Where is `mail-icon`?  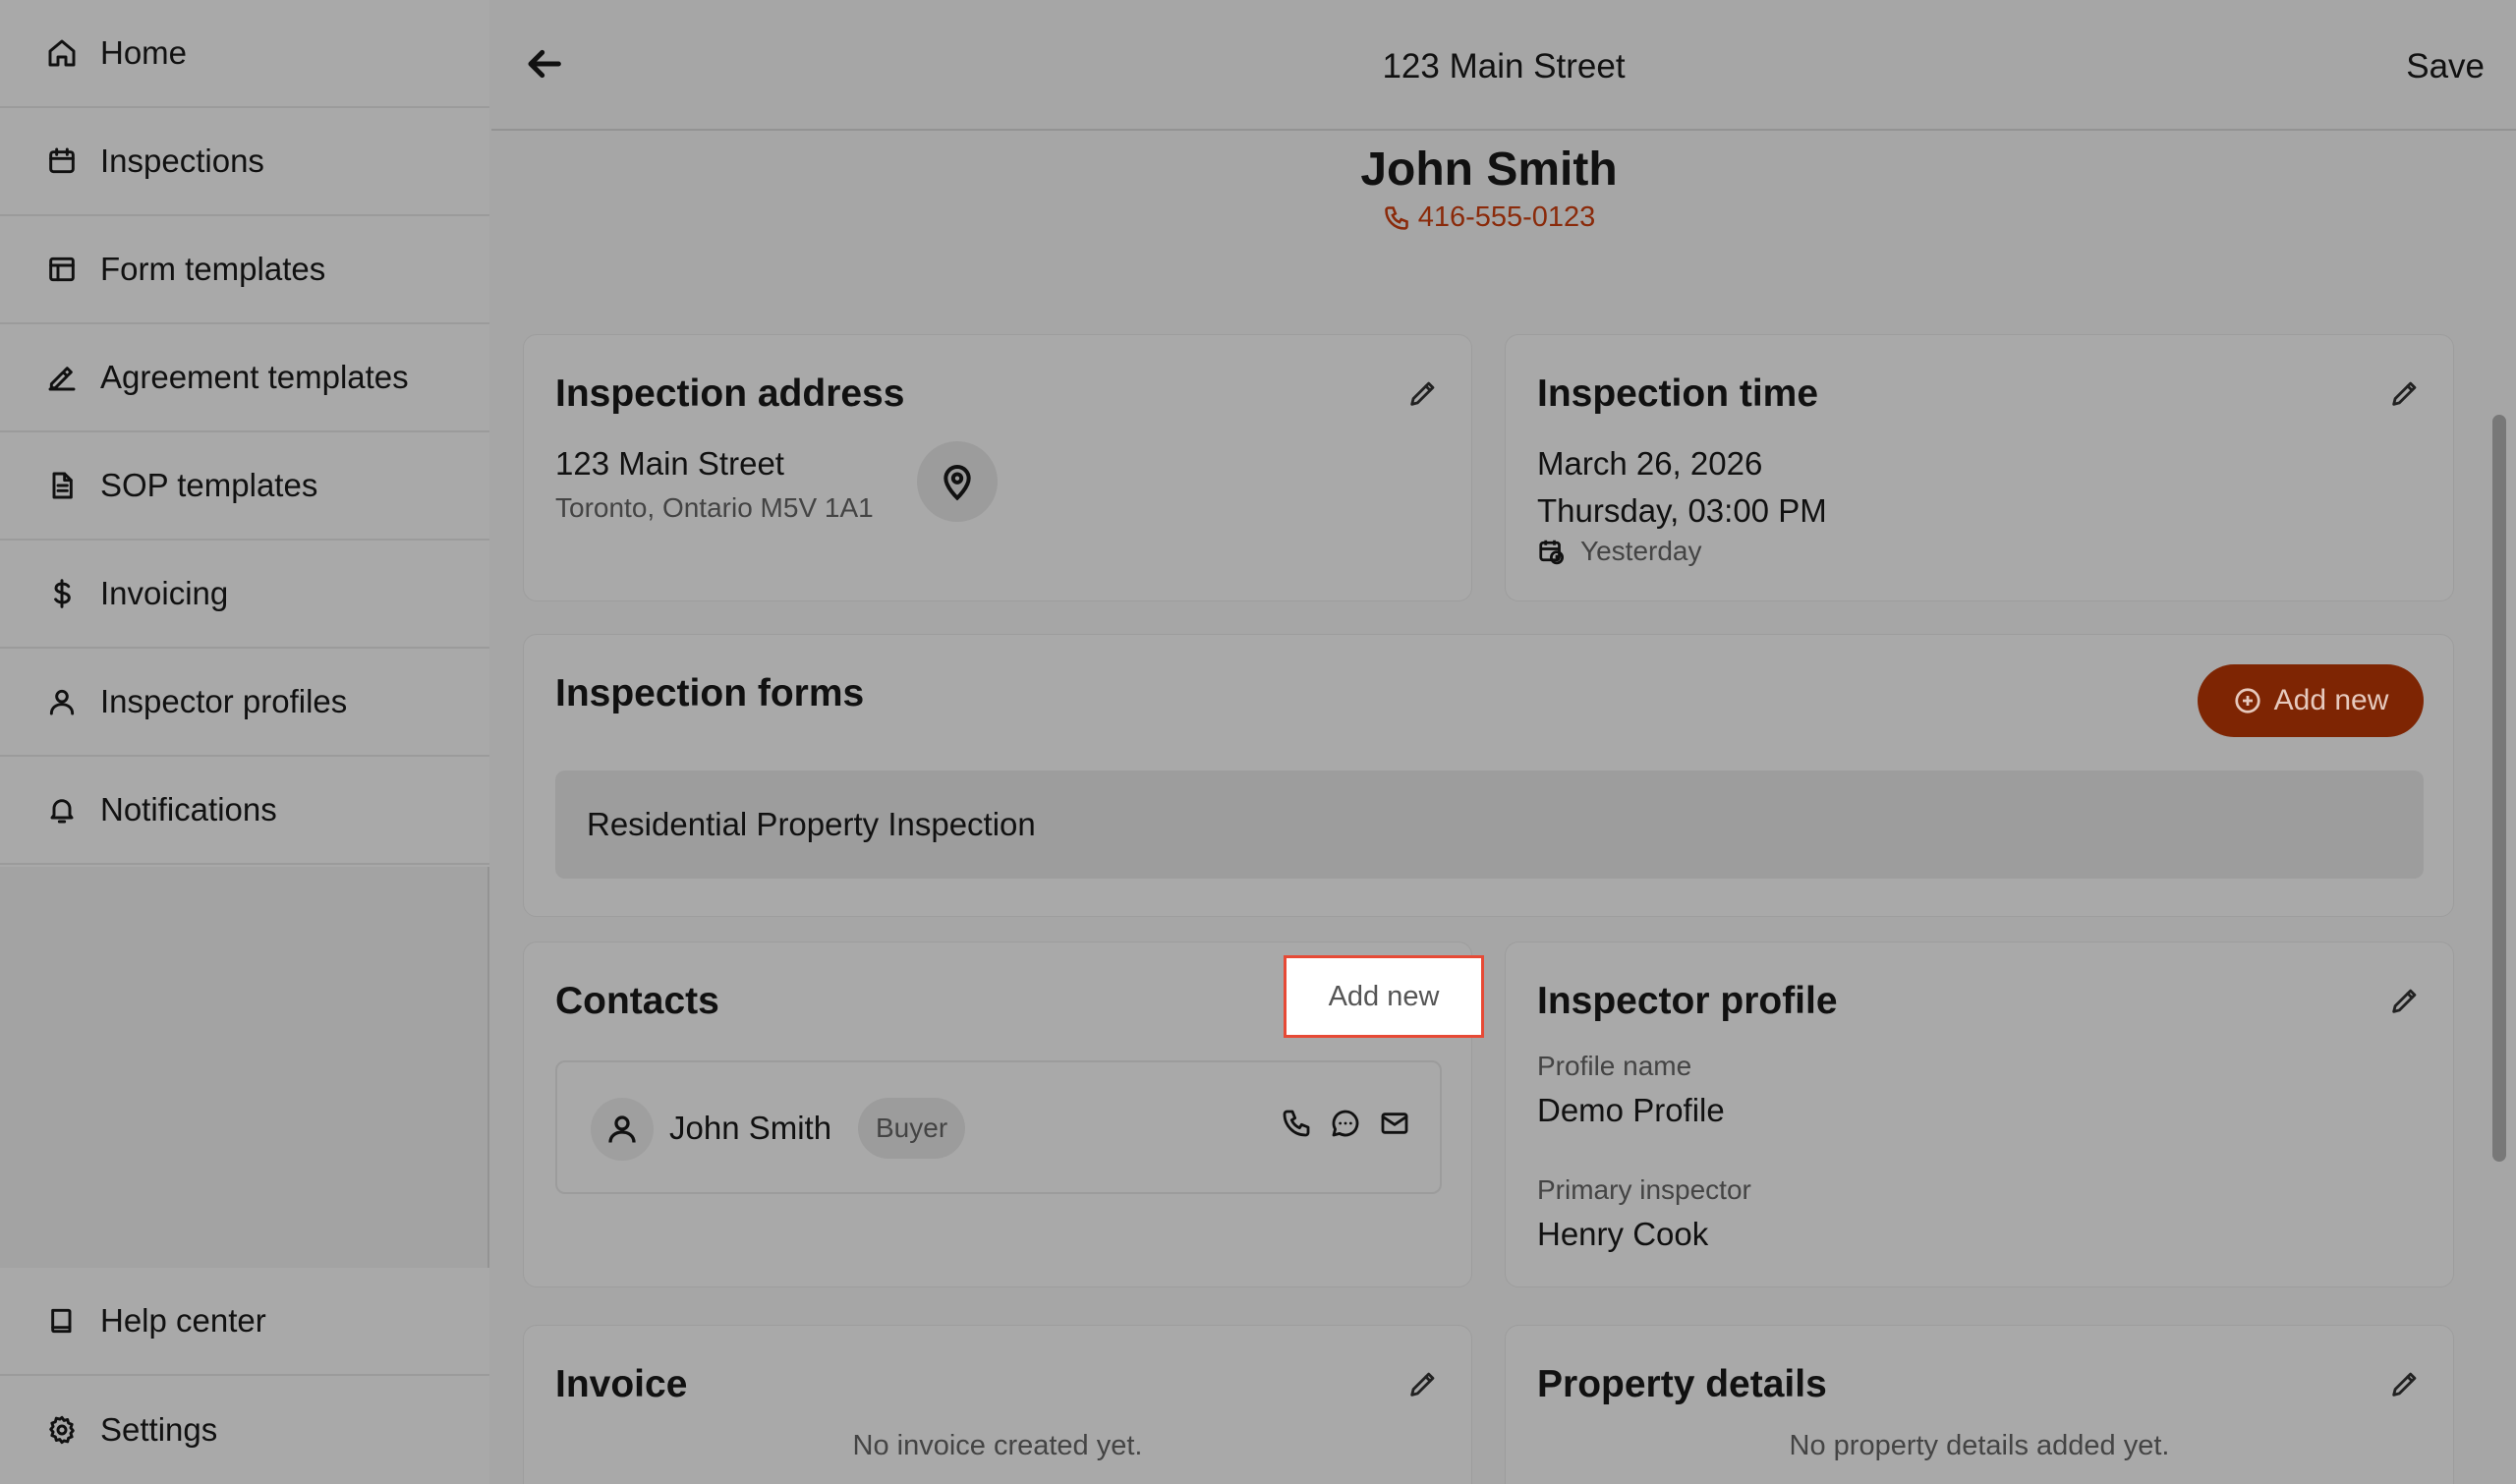
mail-icon is located at coordinates (1394, 1123).